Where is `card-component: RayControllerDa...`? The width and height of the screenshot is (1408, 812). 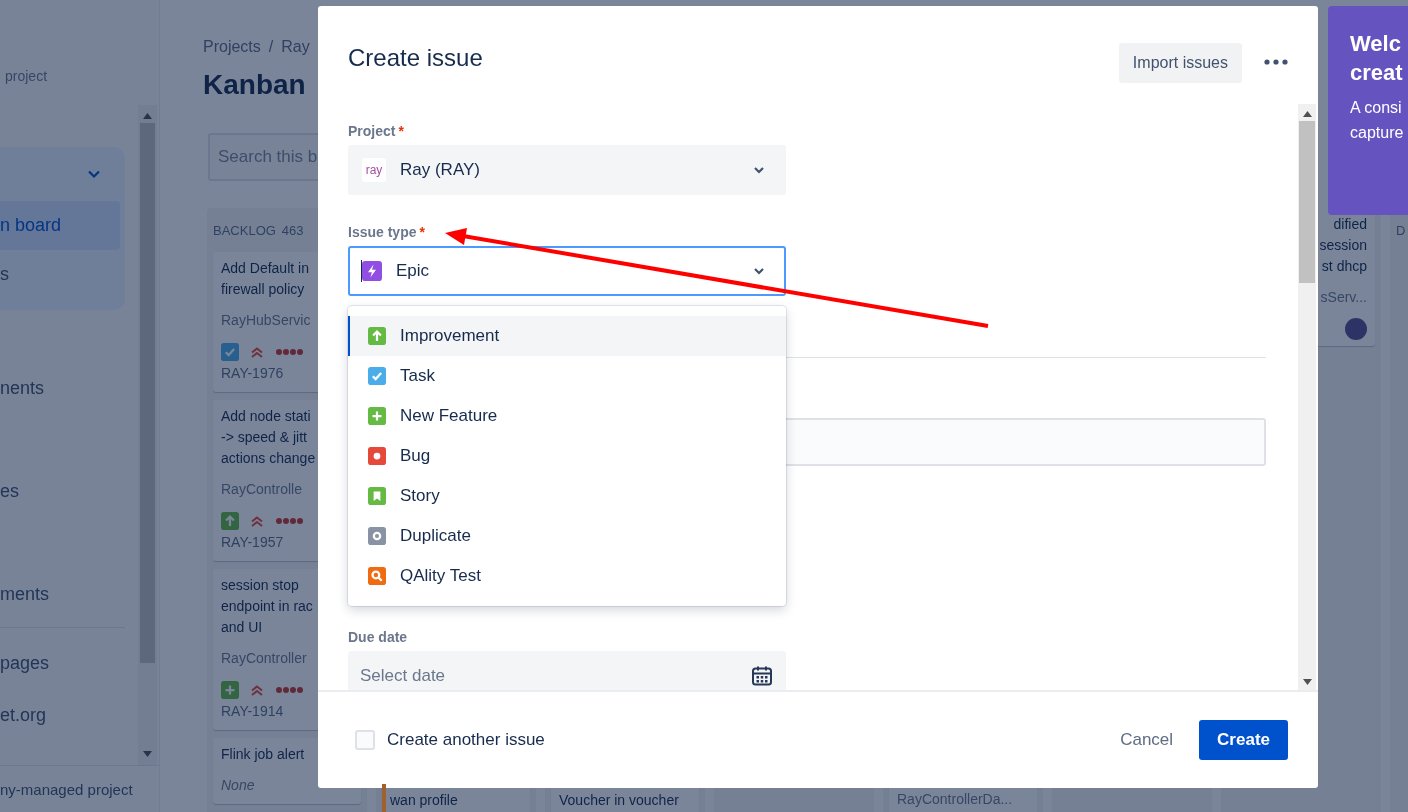
card-component: RayControllerDa... is located at coordinates (955, 799).